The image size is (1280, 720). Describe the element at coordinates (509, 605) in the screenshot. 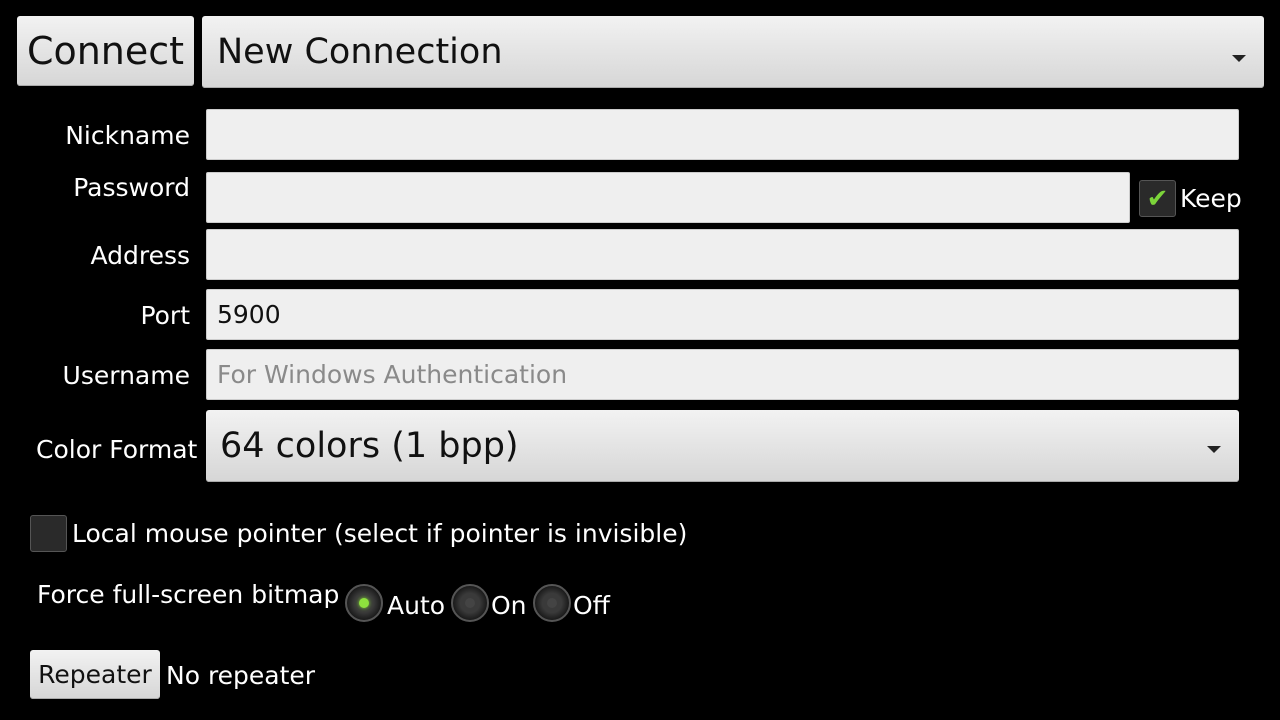

I see `radio-on-label: On` at that location.